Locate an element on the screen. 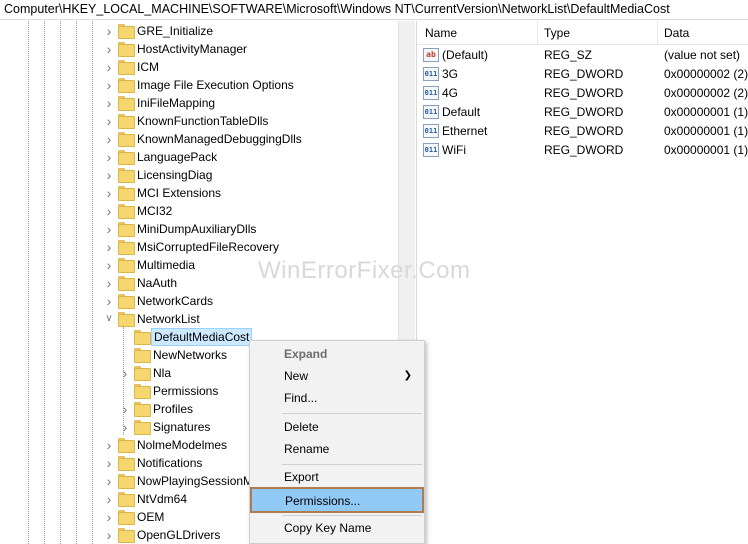 The width and height of the screenshot is (748, 544). tree-item-label: NetworkList is located at coordinates (168, 319).